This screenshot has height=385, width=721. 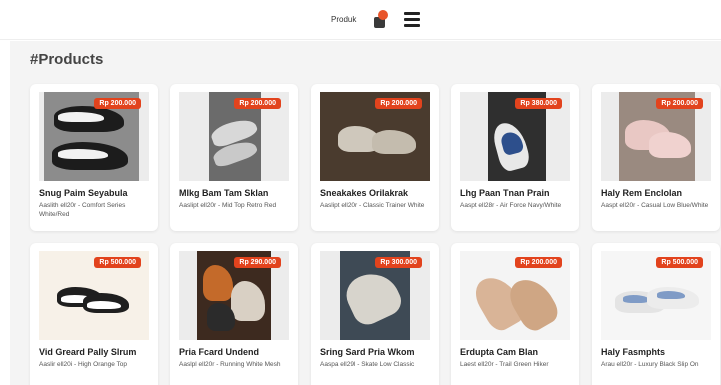 What do you see at coordinates (230, 364) in the screenshot?
I see `product-description: Aaslpl ell20r - Running White Mesh` at bounding box center [230, 364].